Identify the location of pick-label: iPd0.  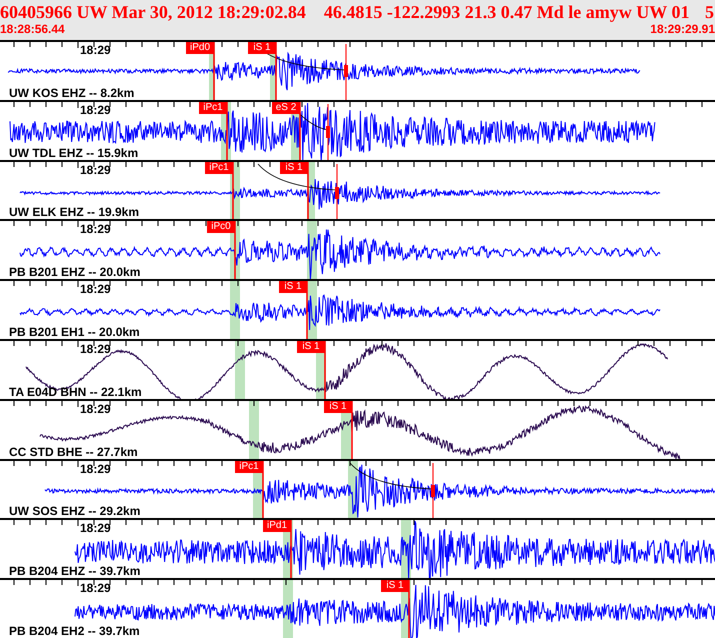
(200, 48).